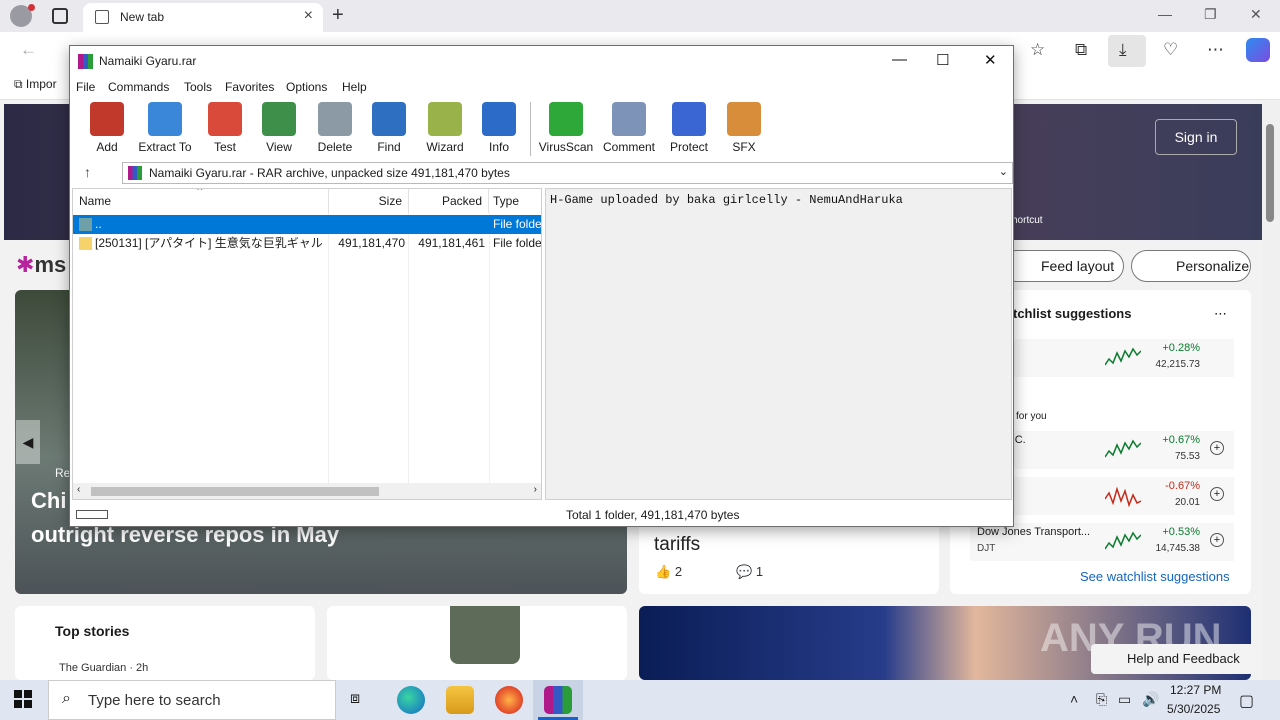 This screenshot has width=1280, height=720. Describe the element at coordinates (279, 128) in the screenshot. I see `view-button: View` at that location.